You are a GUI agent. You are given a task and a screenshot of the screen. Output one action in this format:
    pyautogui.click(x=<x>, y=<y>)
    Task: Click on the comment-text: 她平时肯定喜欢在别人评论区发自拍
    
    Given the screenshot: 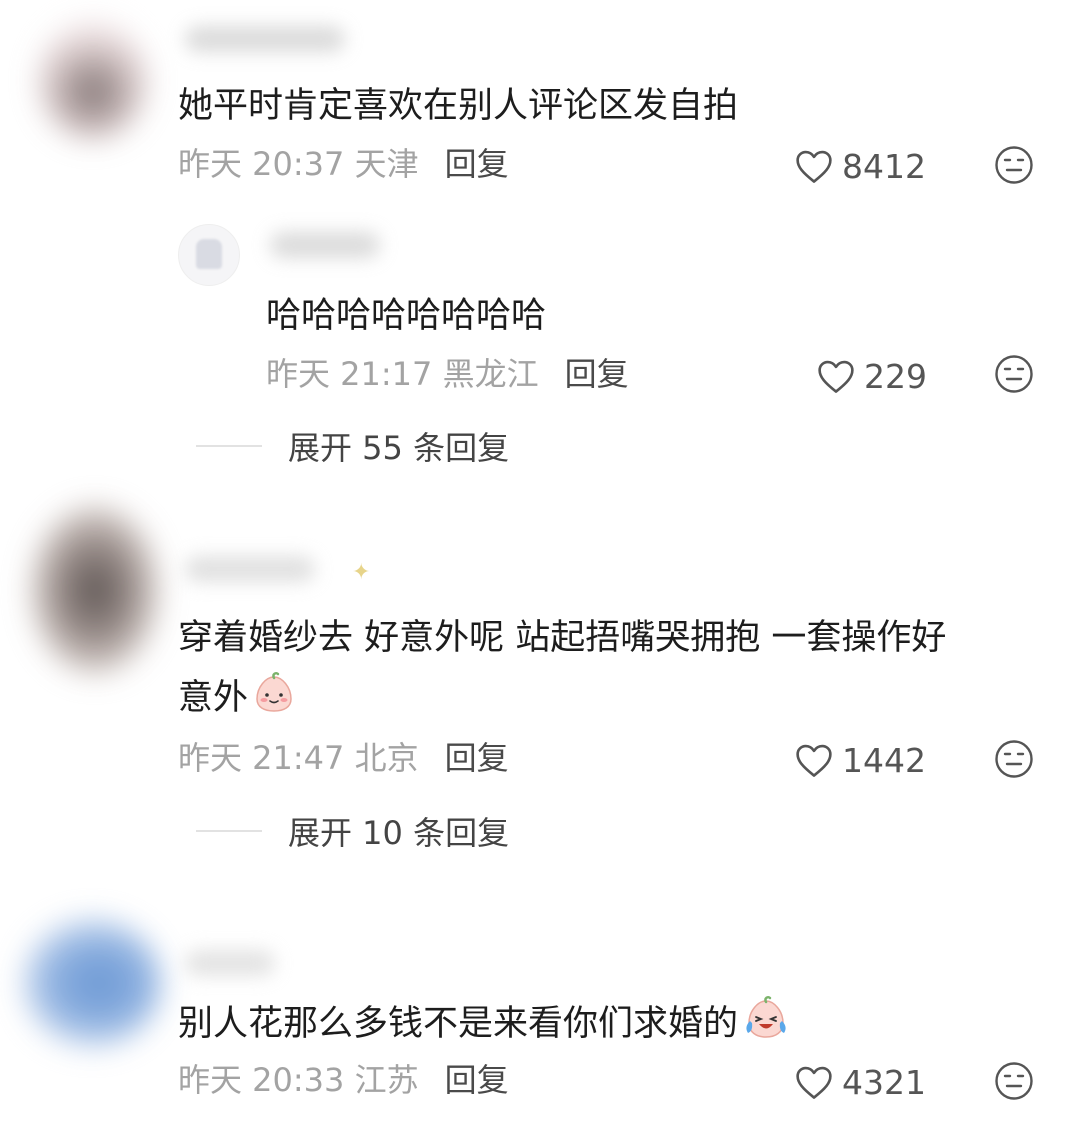 What is the action you would take?
    pyautogui.click(x=458, y=106)
    